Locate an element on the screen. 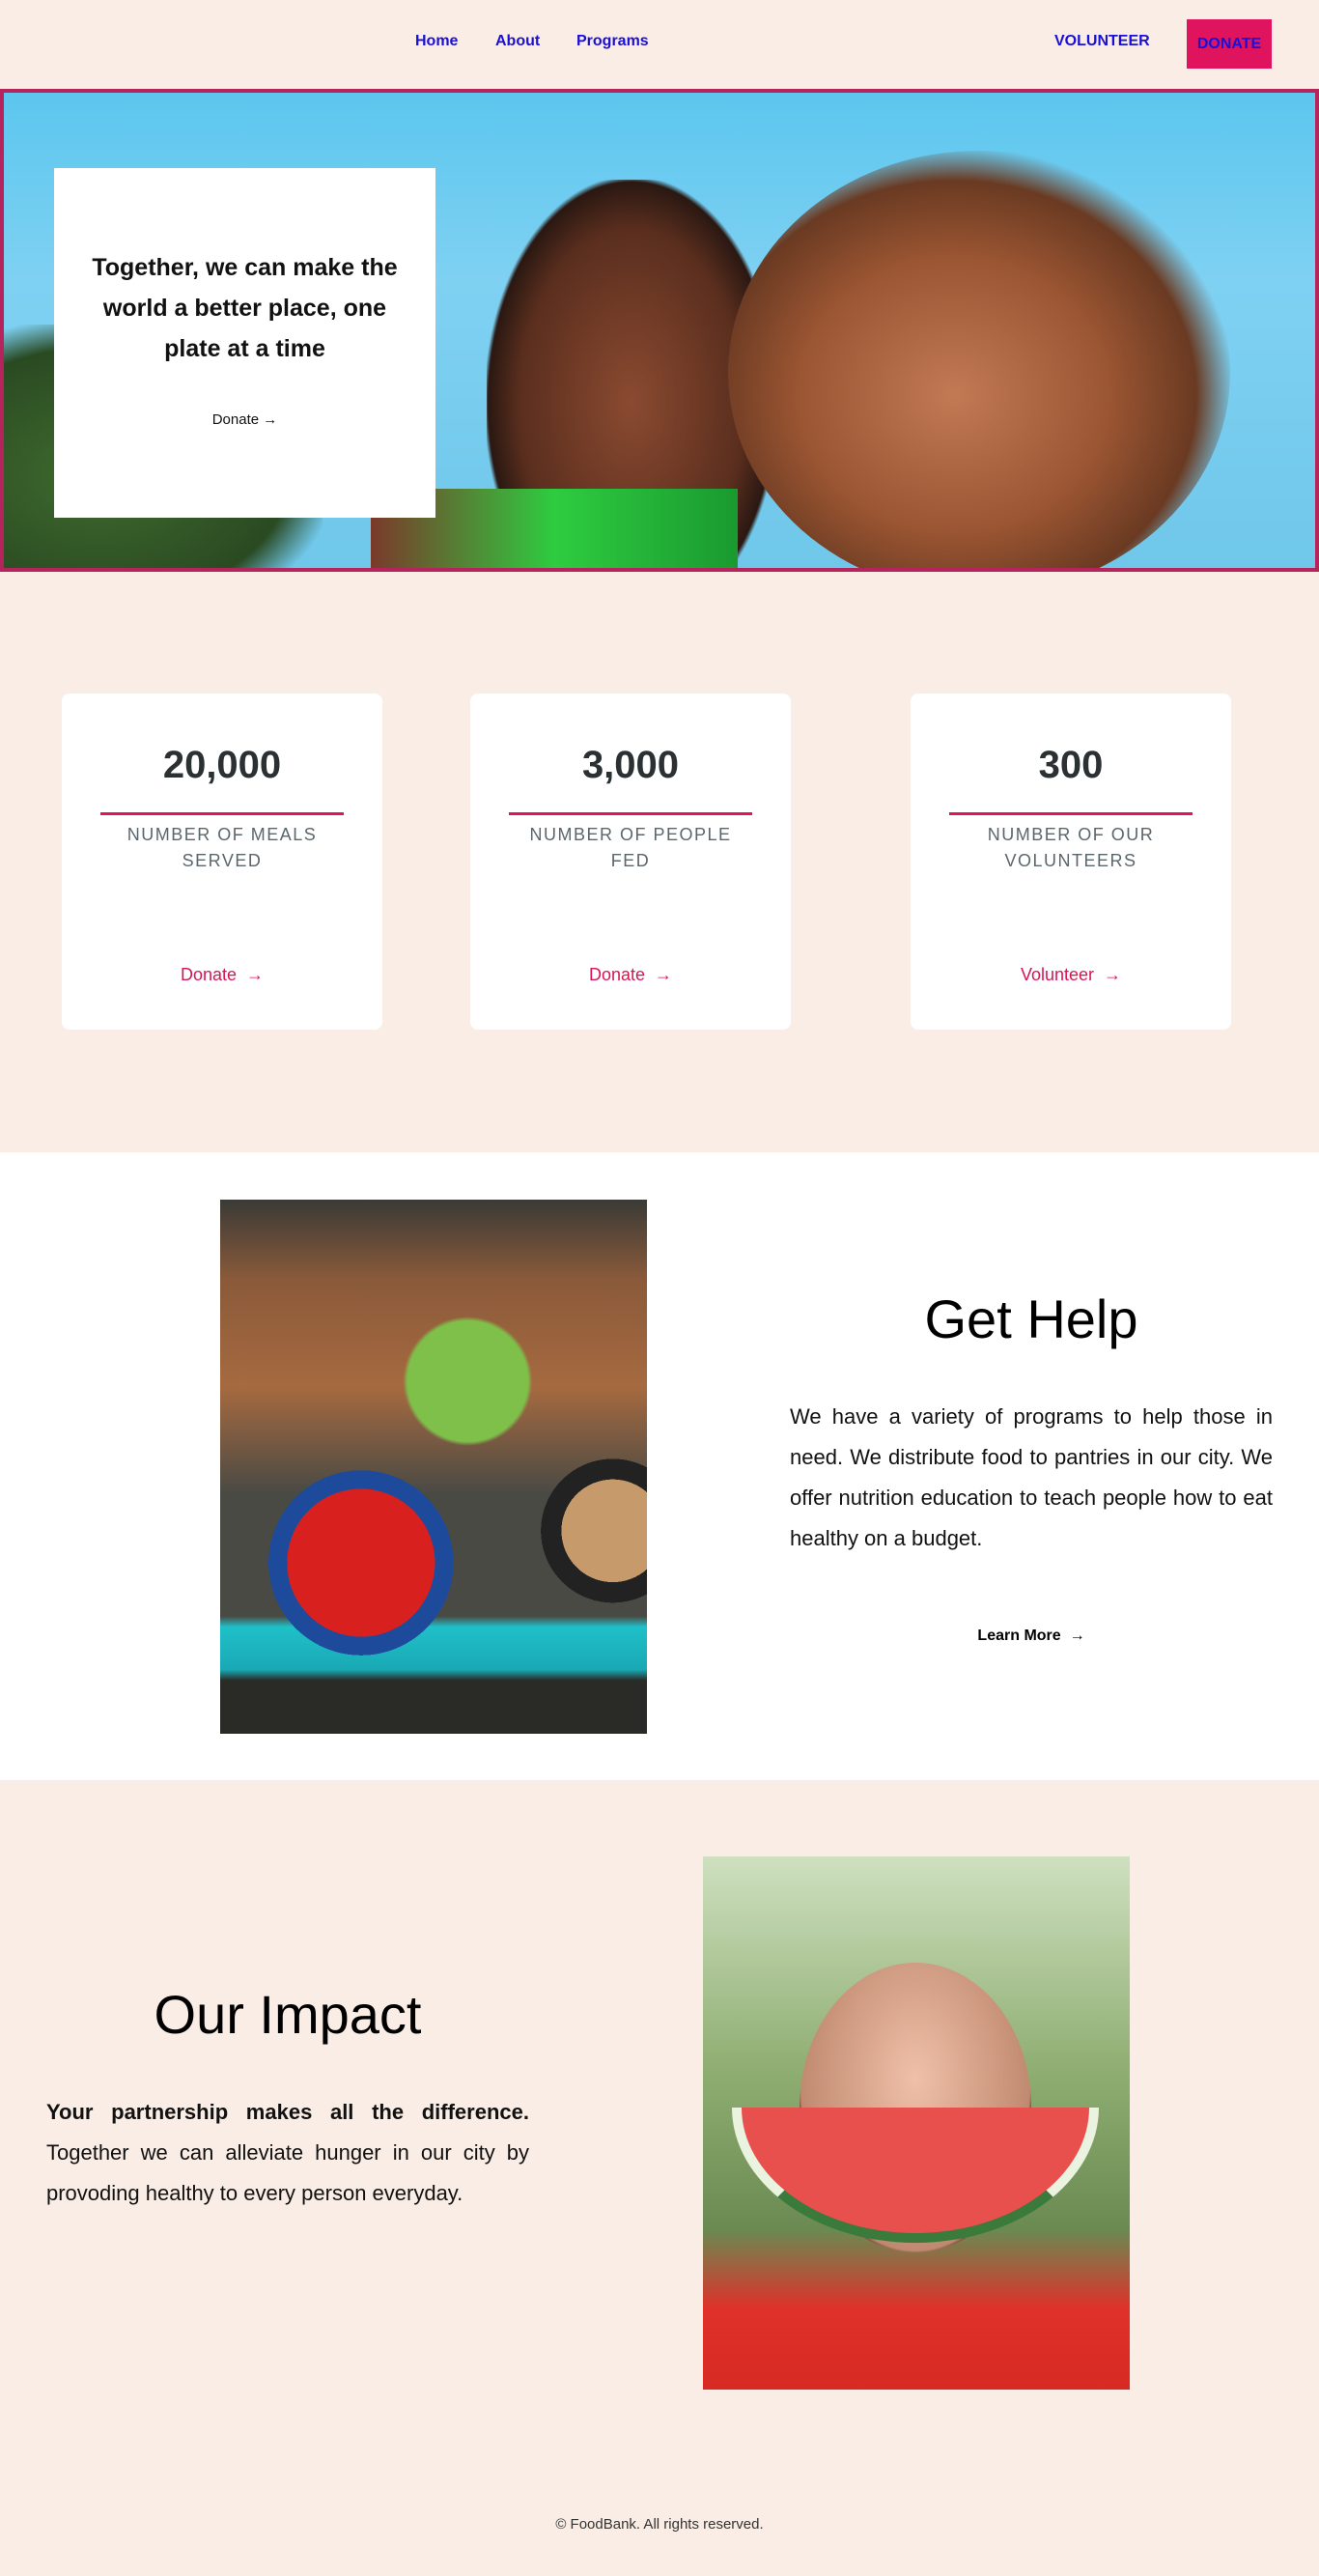 This screenshot has width=1319, height=2576. footer-copyright: © FoodBank. All rights reserved. is located at coordinates (659, 2524).